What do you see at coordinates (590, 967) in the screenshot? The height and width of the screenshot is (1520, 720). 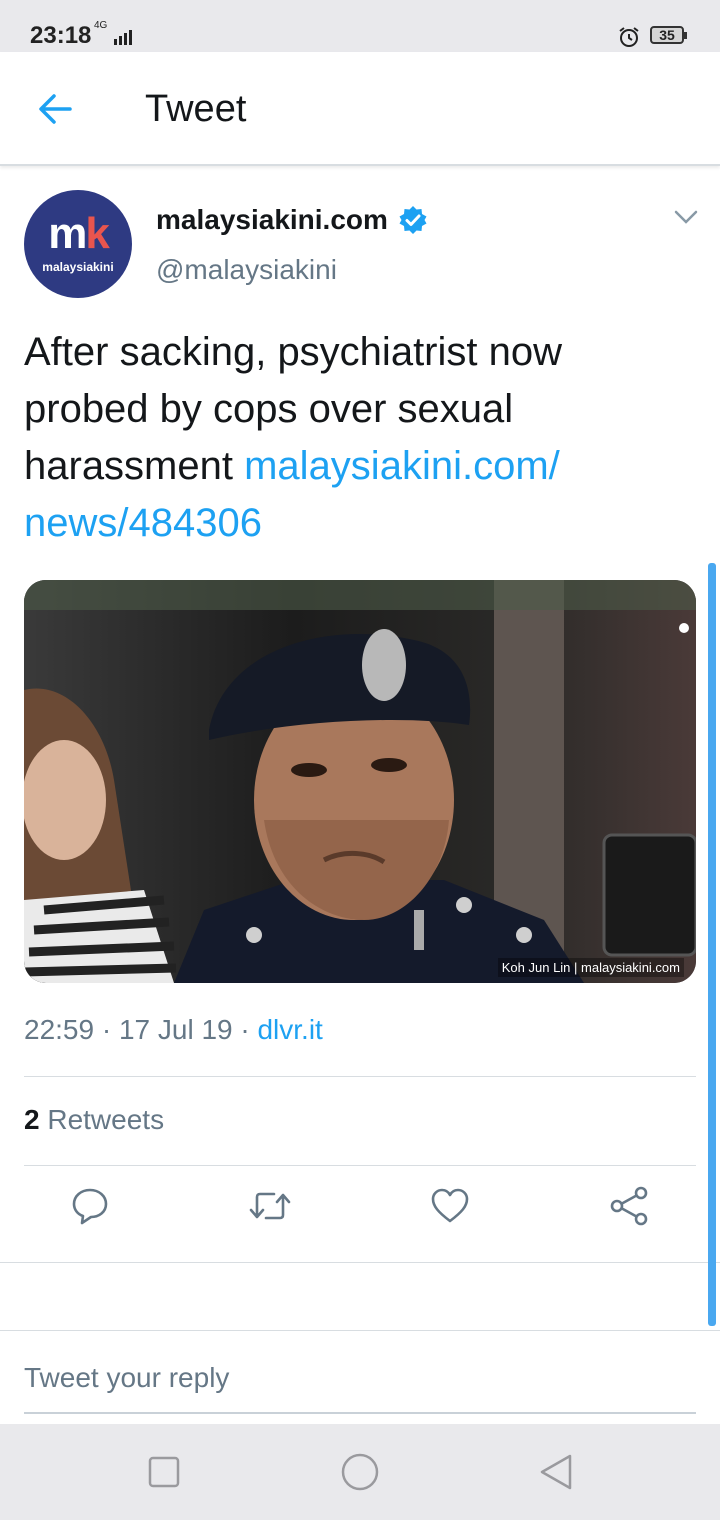 I see `image-credit: Koh Jun Lin | malaysiakini.com` at bounding box center [590, 967].